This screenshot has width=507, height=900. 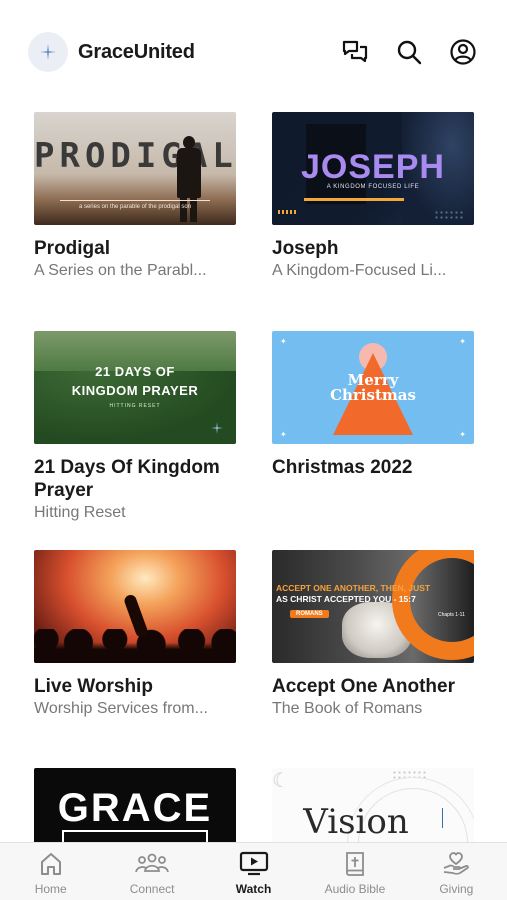 I want to click on giving-icon, so click(x=456, y=863).